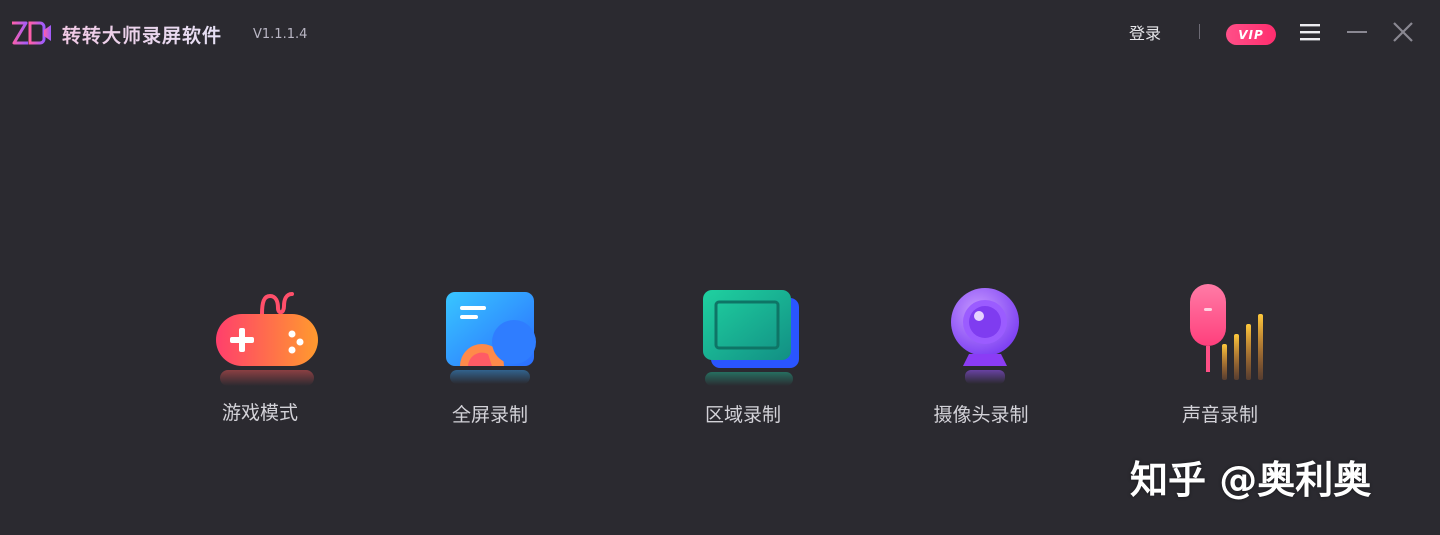  What do you see at coordinates (1251, 480) in the screenshot?
I see `watermark: 知乎 @奥利奥` at bounding box center [1251, 480].